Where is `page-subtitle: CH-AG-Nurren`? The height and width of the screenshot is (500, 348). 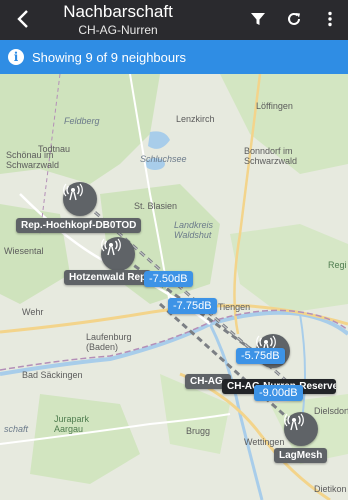
page-subtitle: CH-AG-Nurren is located at coordinates (118, 30).